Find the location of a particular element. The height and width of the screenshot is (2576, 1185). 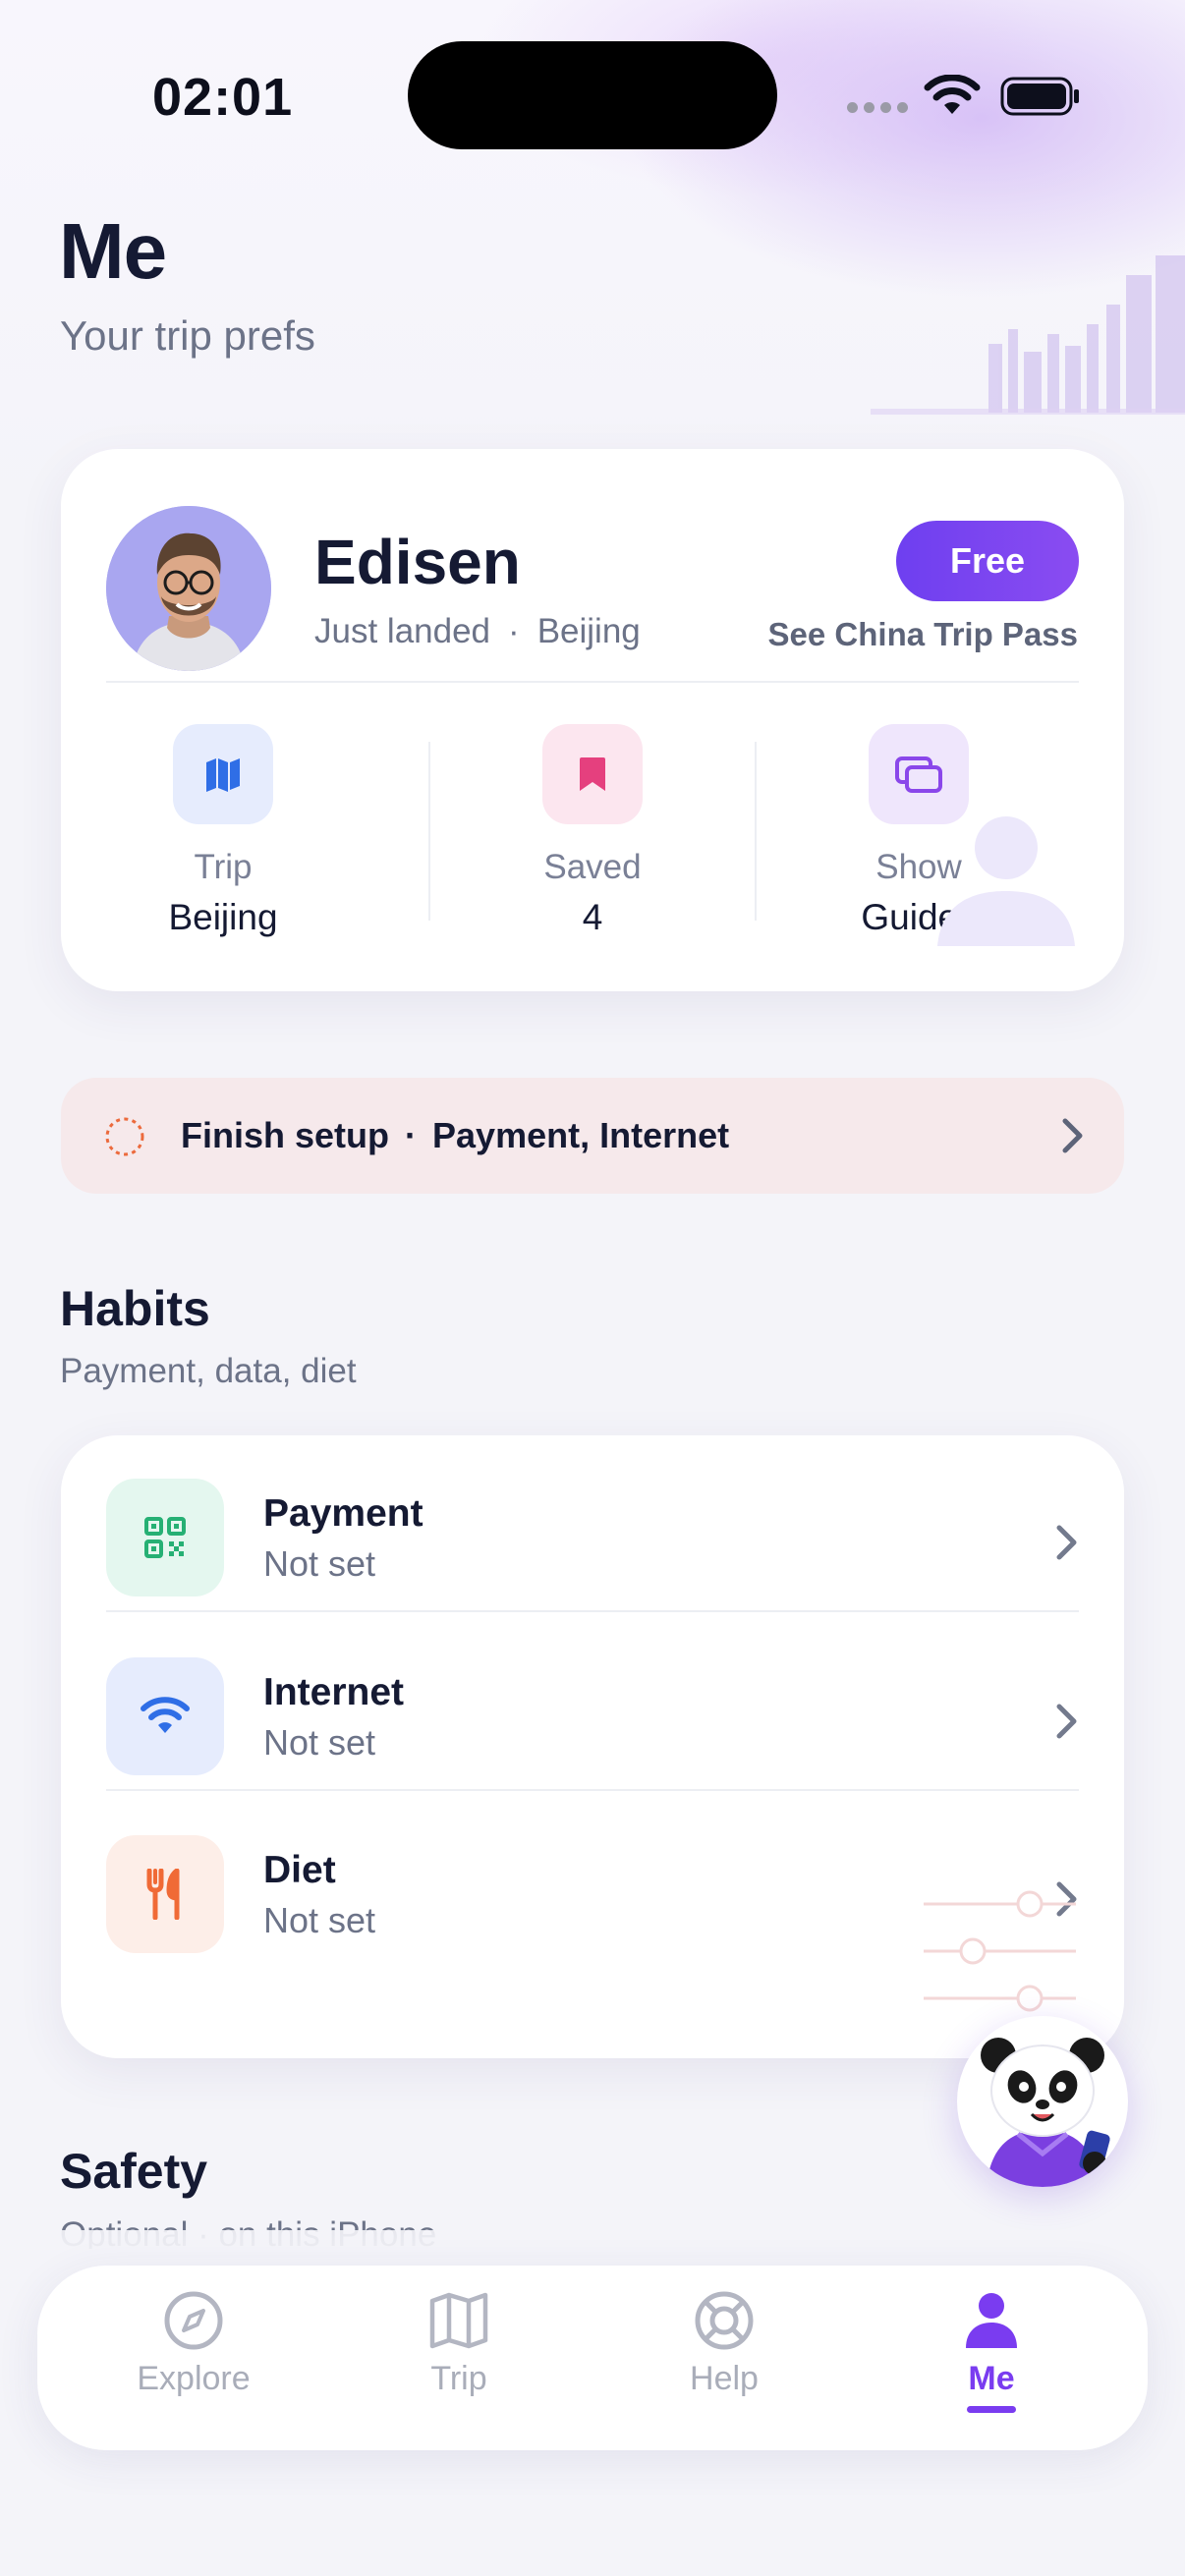

profile-name: Edisen is located at coordinates (417, 562).